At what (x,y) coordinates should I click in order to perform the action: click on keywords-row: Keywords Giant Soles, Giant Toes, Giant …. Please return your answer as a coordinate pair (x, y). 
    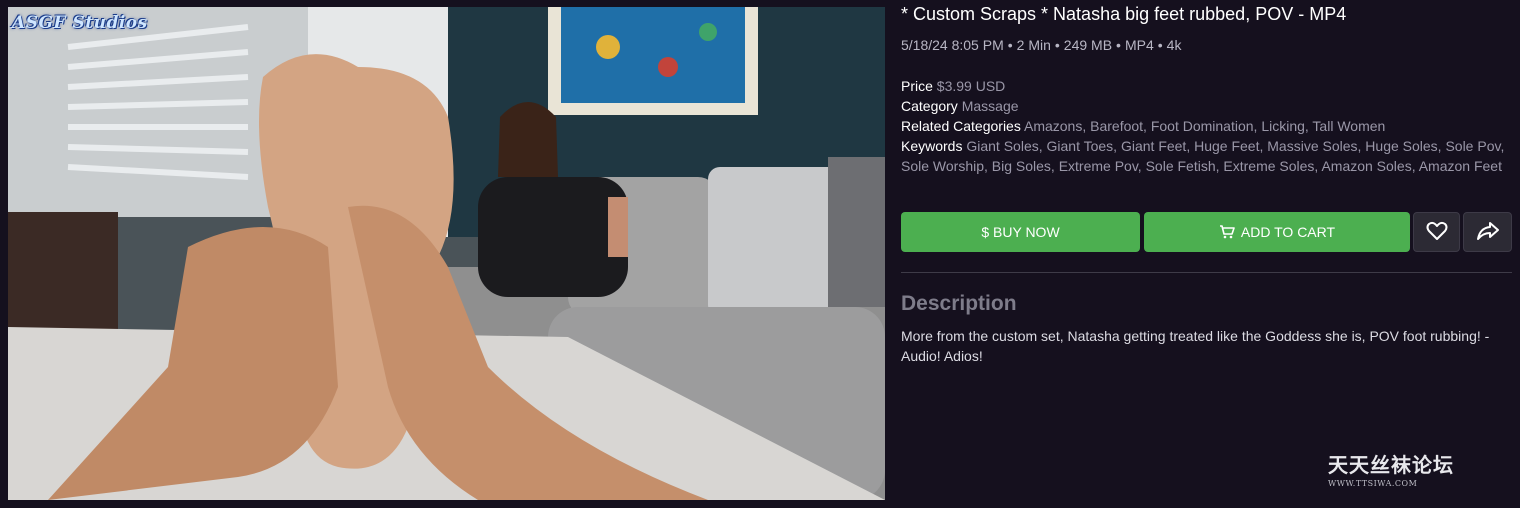
    Looking at the image, I should click on (1203, 156).